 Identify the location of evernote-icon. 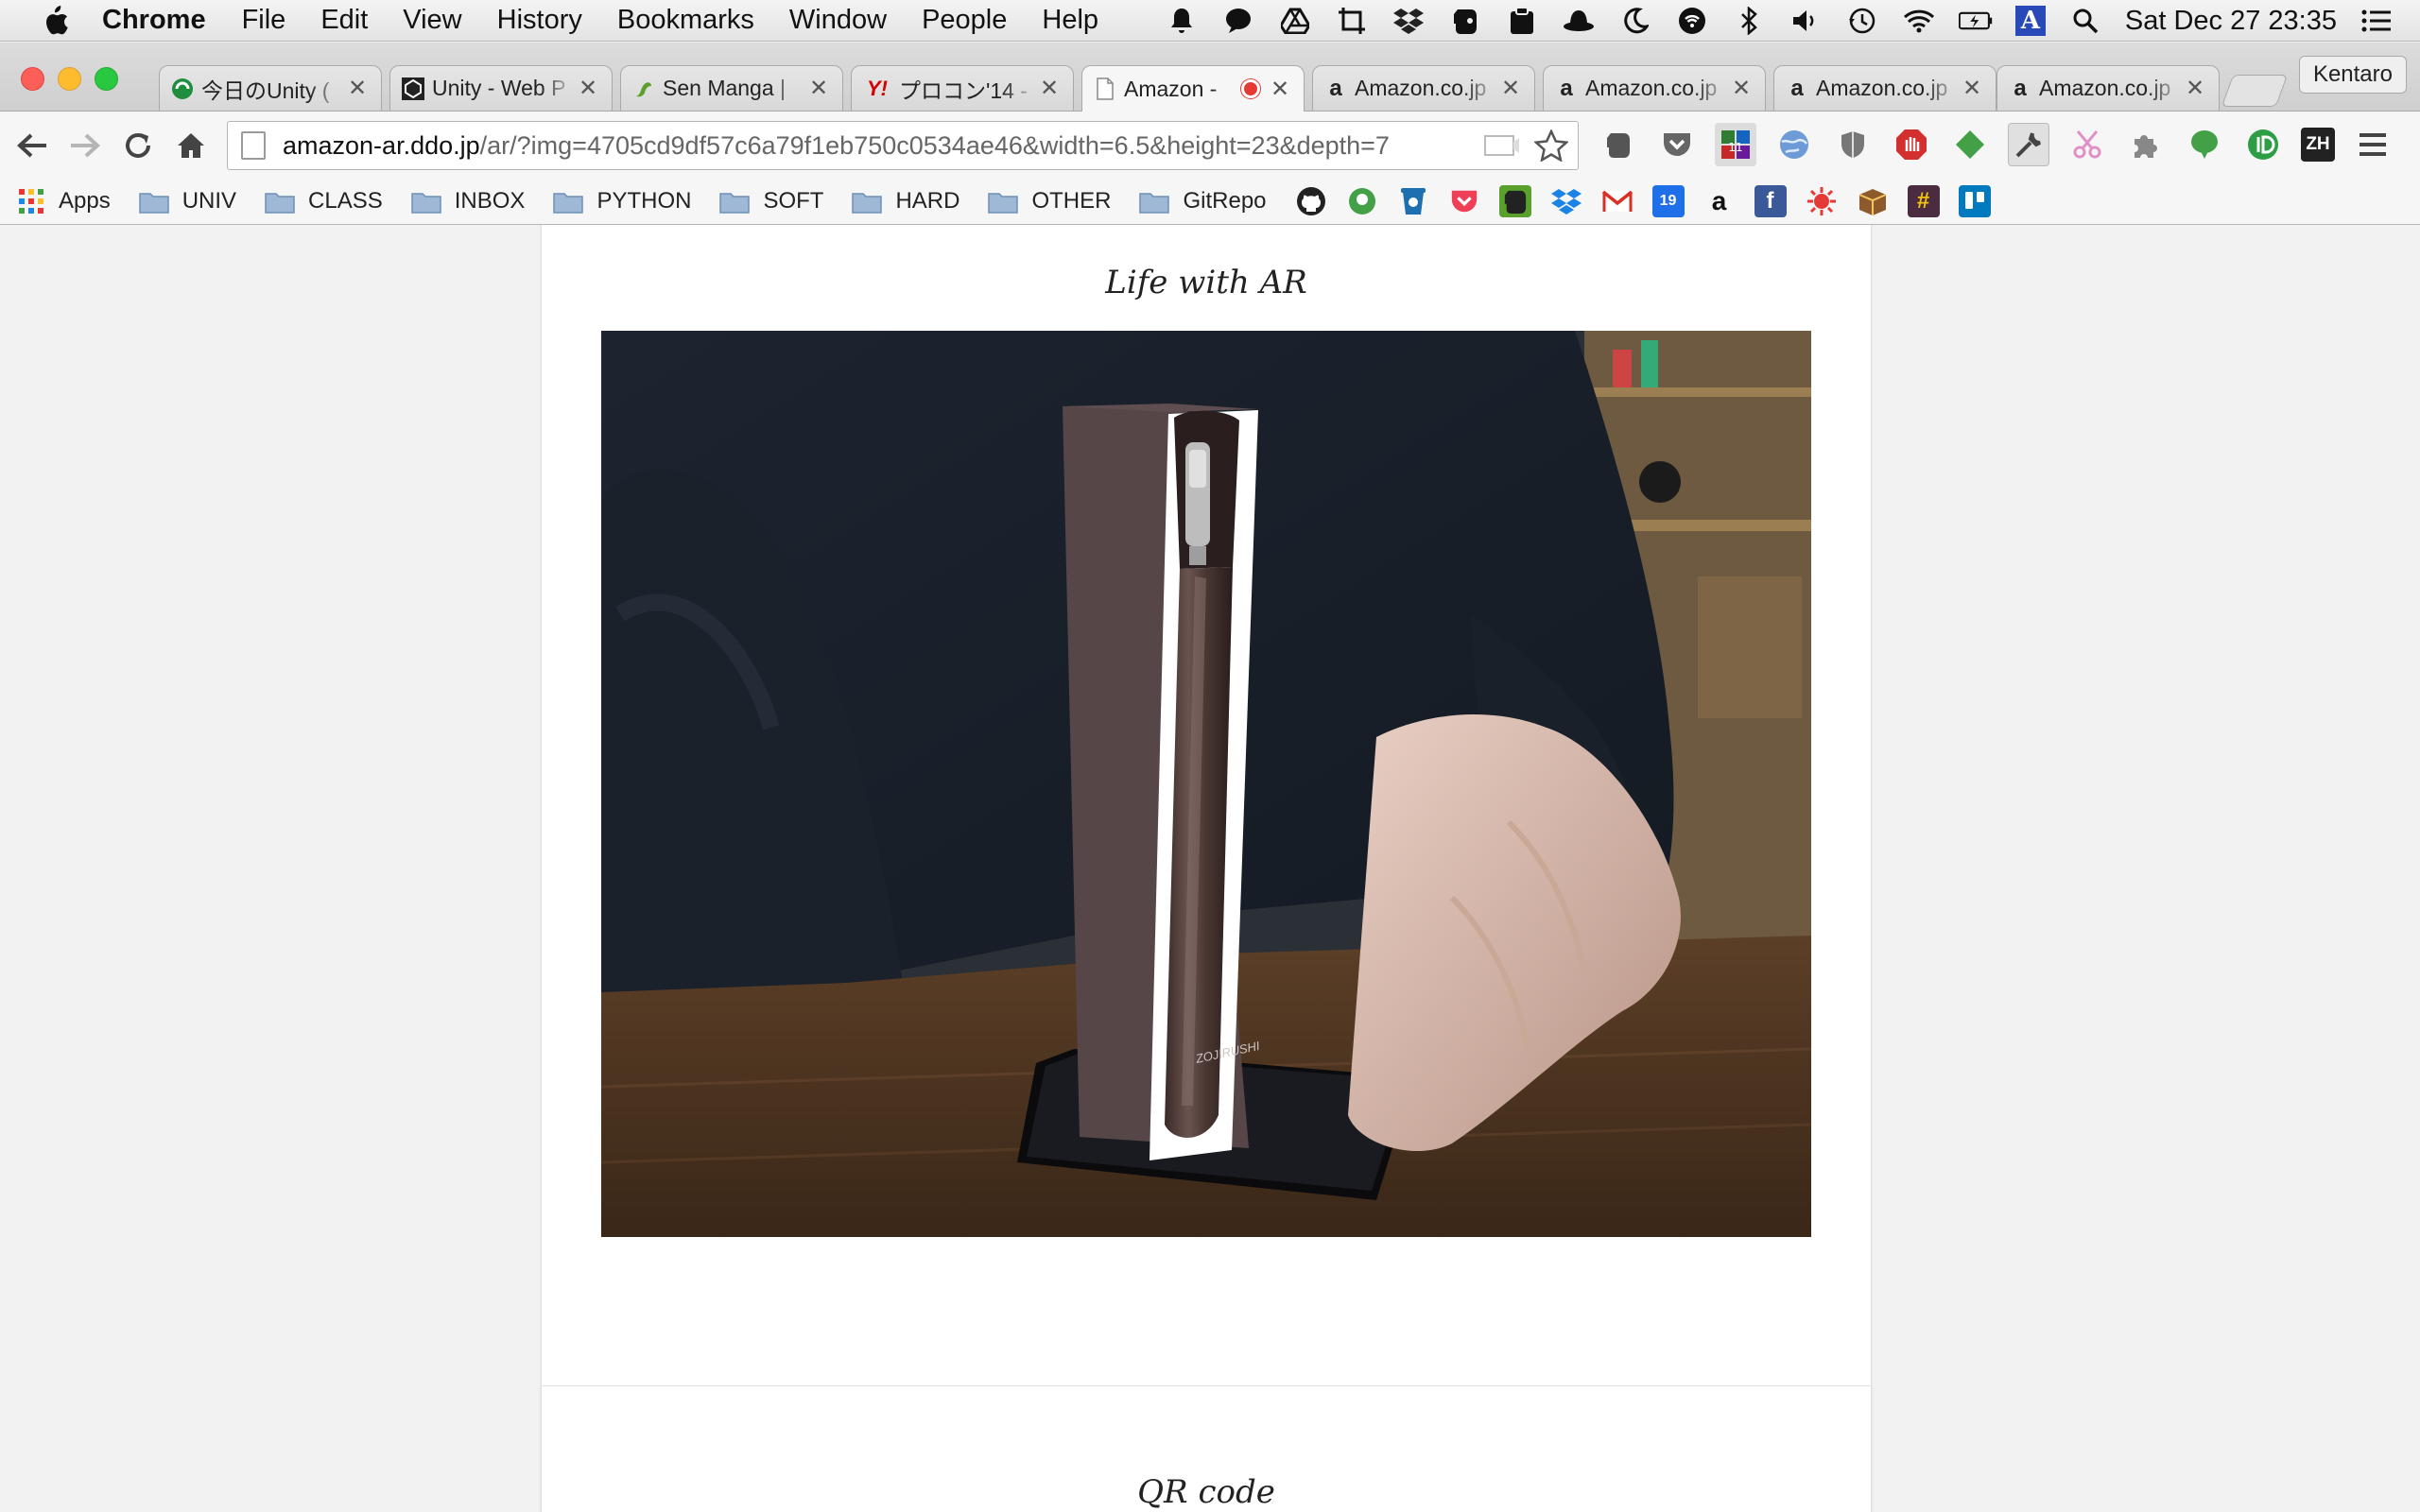
(1465, 21).